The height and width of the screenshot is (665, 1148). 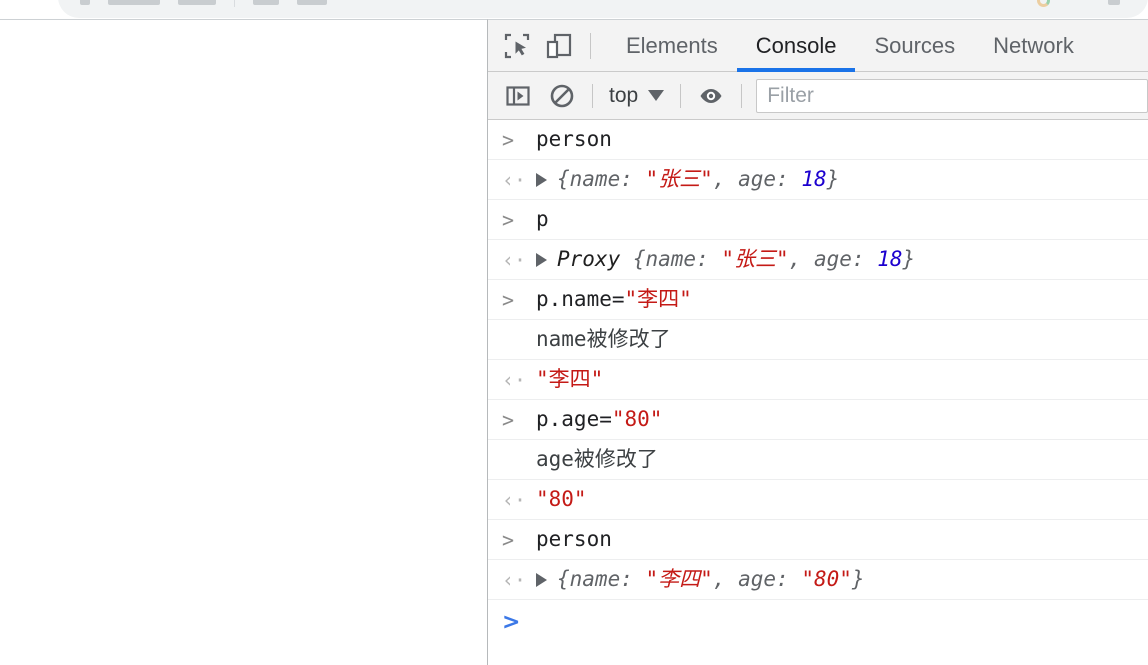 I want to click on tab-console-label: Console, so click(x=796, y=45).